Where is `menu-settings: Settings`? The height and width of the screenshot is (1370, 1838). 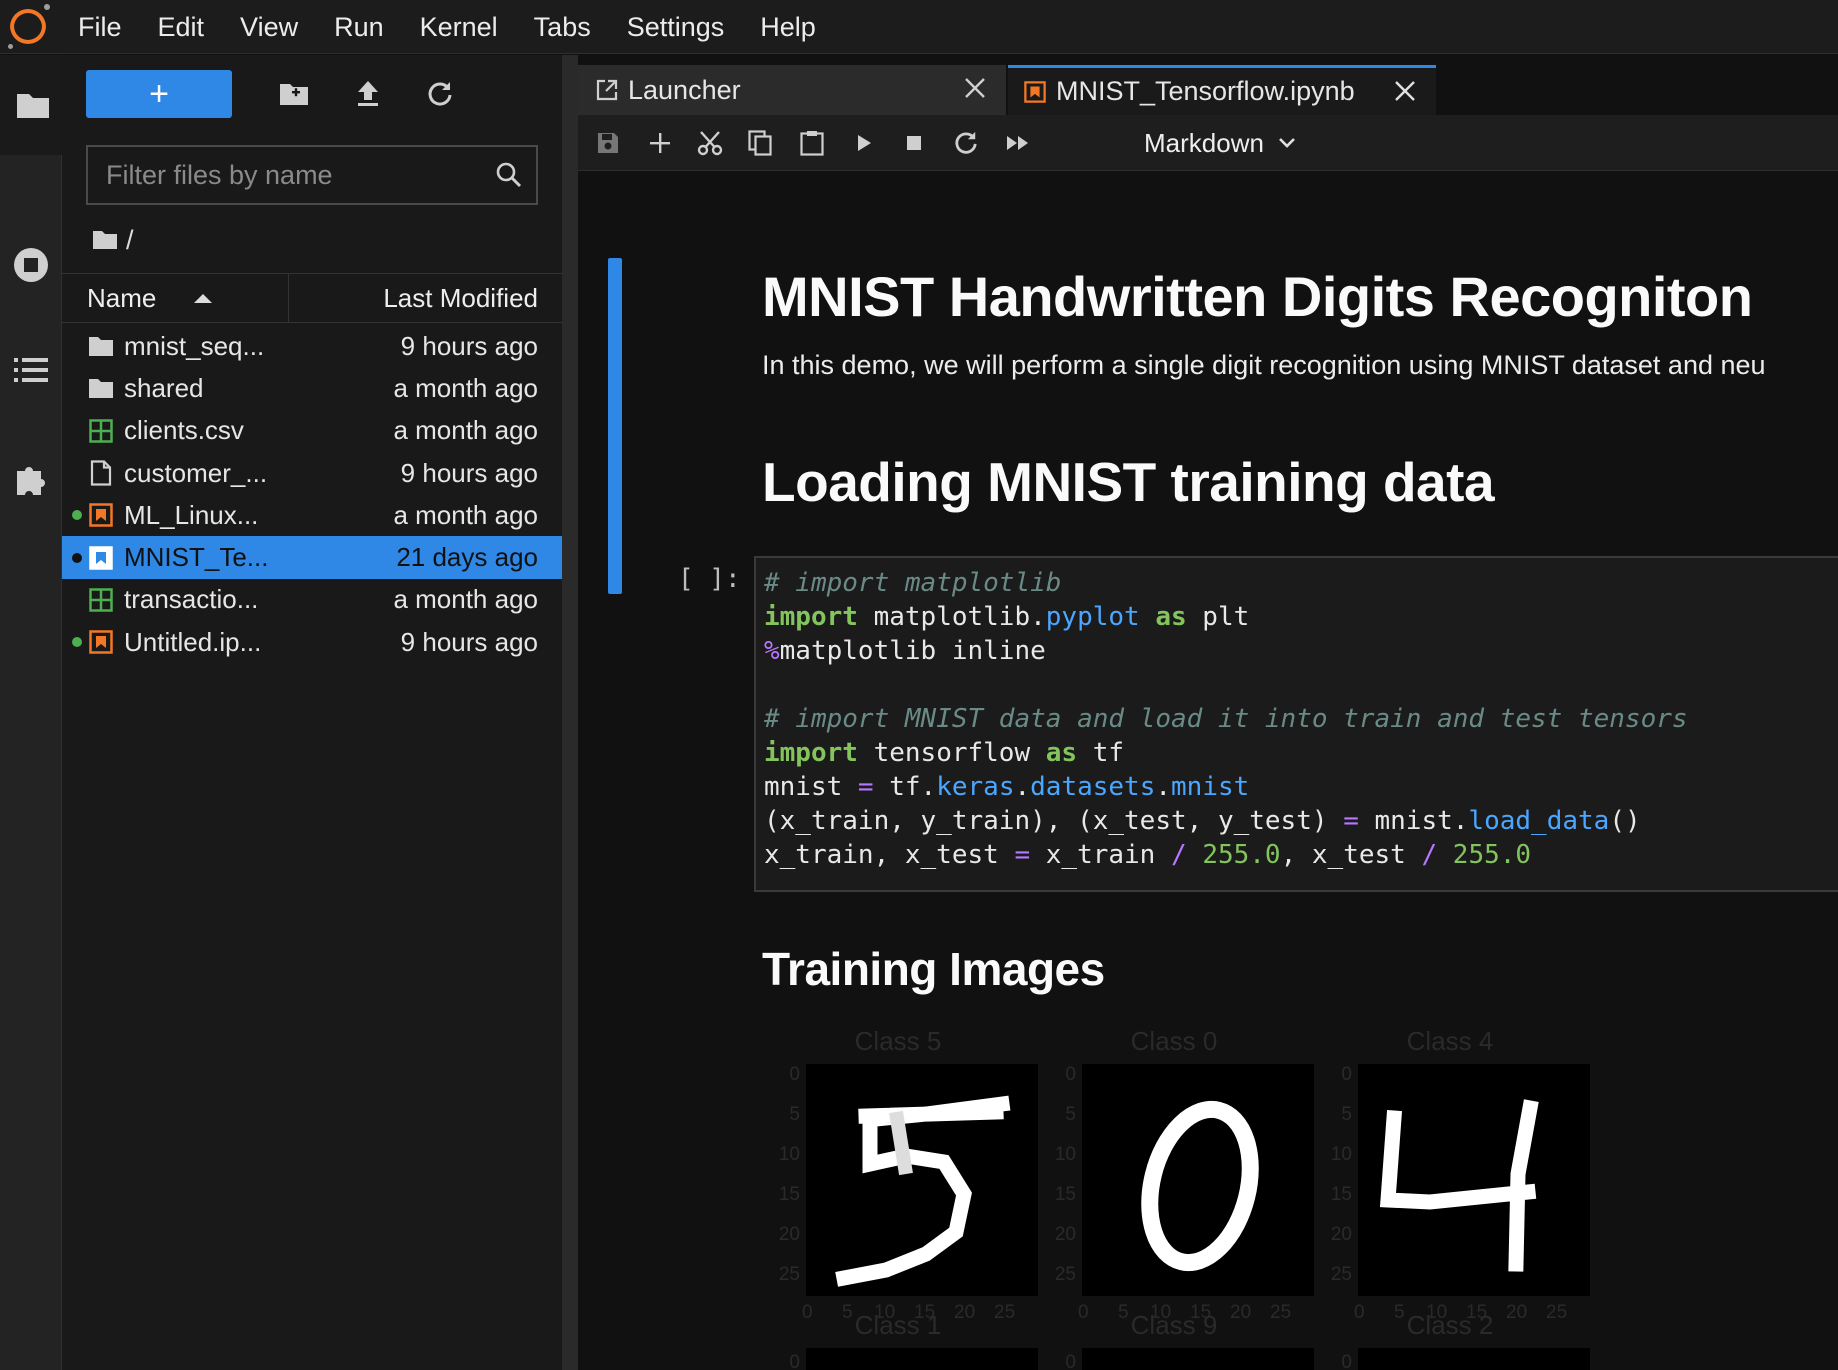
menu-settings: Settings is located at coordinates (676, 27).